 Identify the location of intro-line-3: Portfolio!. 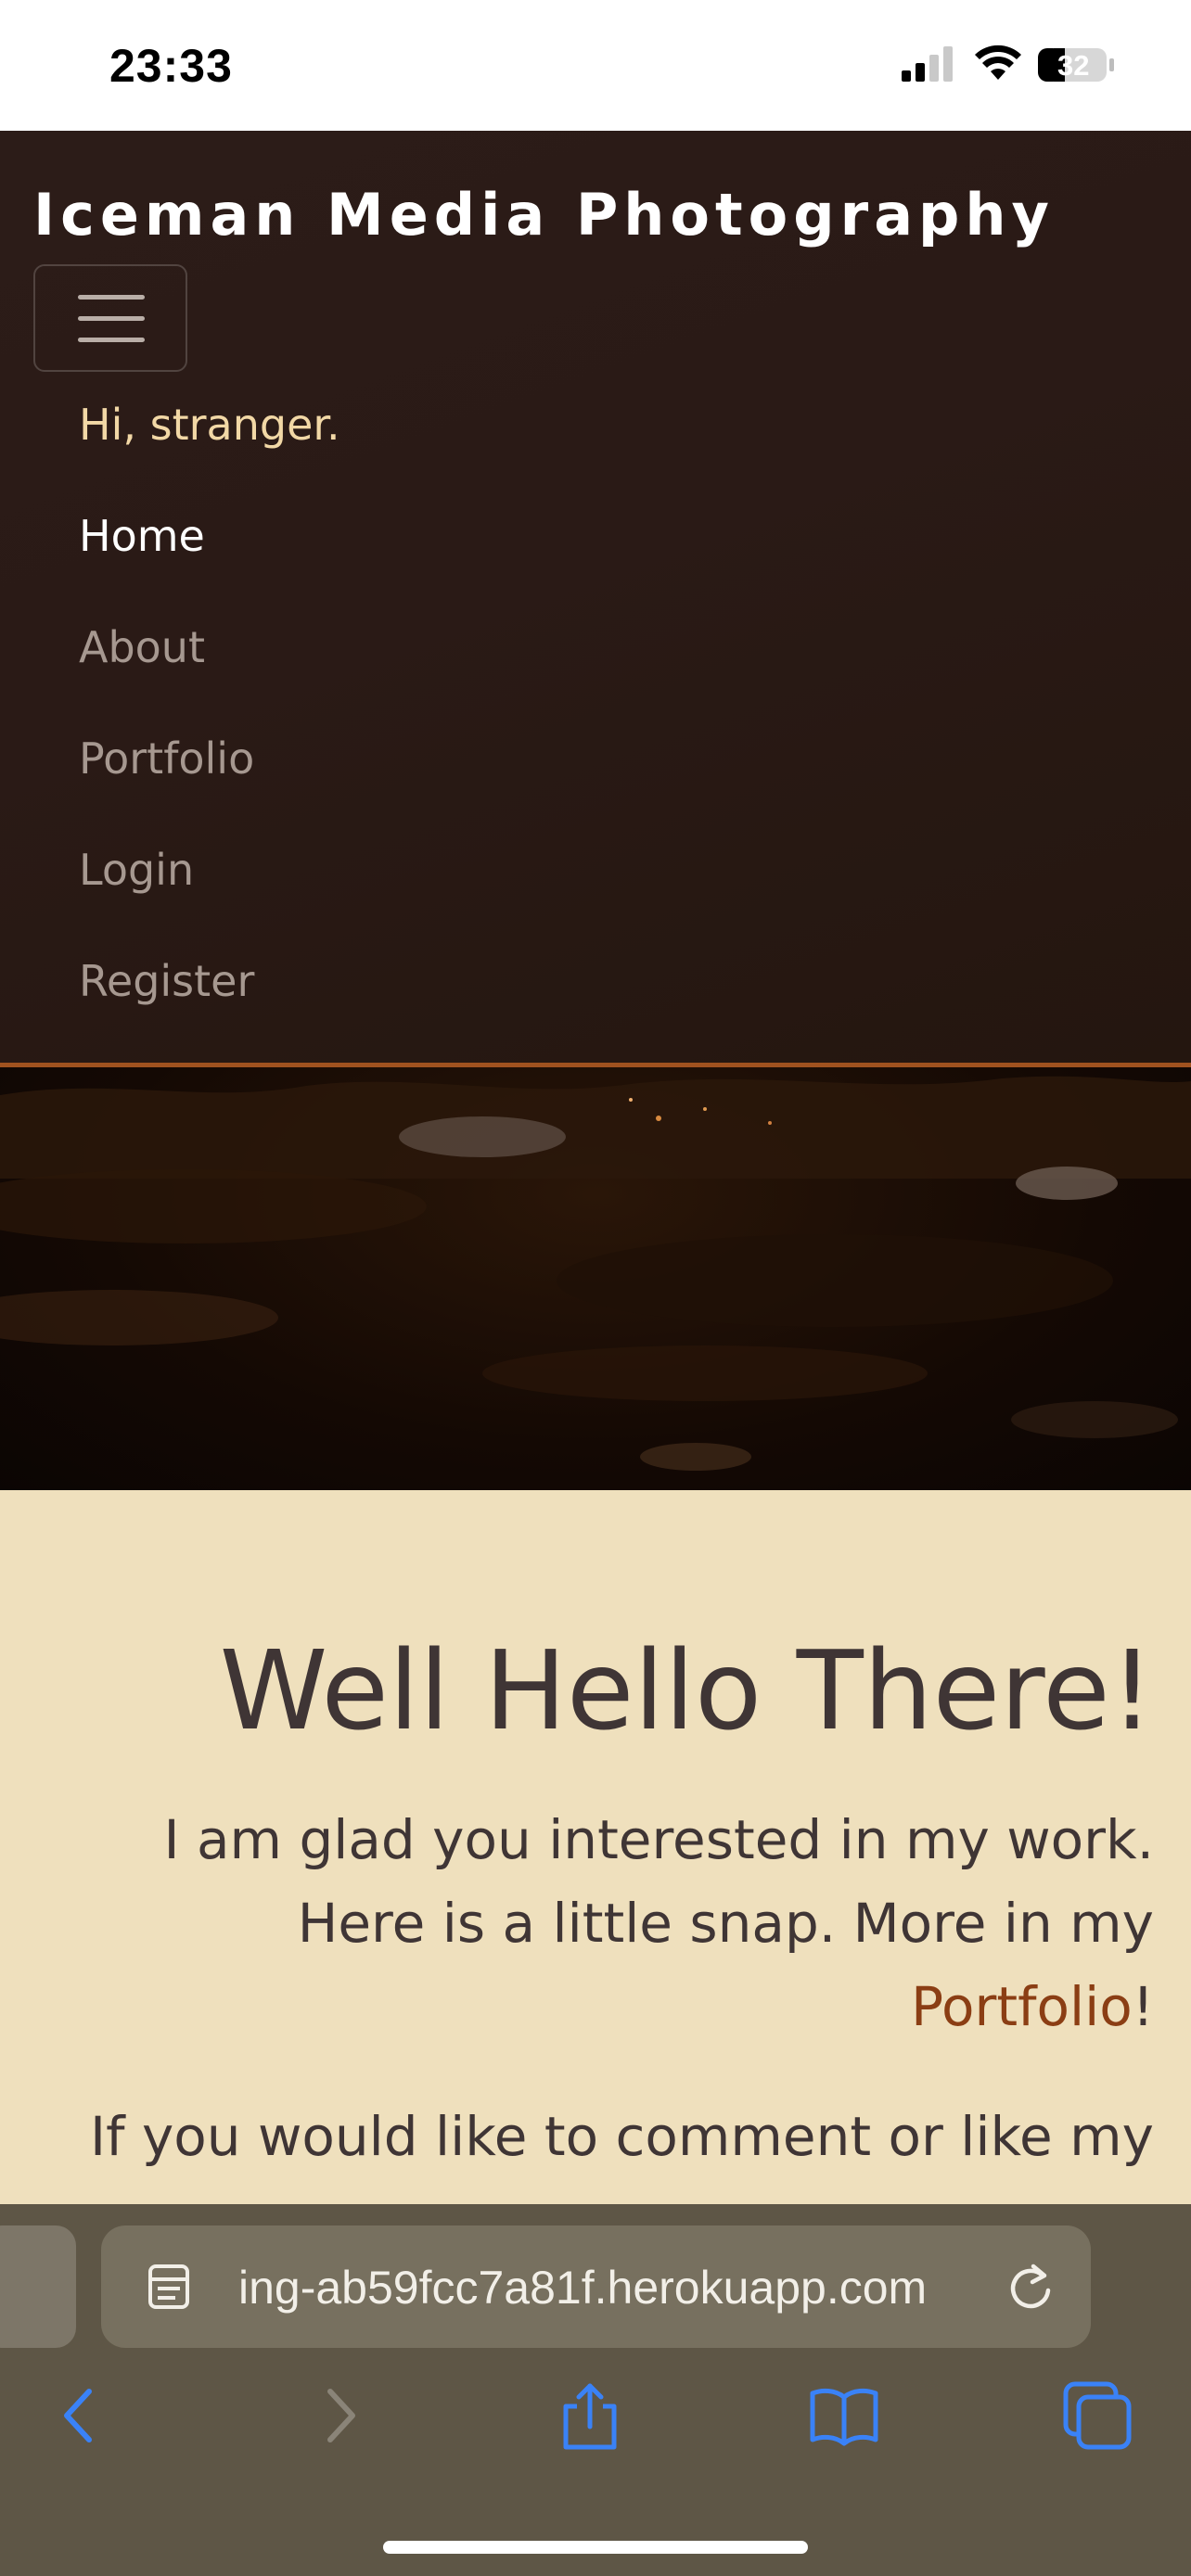
(1032, 2007).